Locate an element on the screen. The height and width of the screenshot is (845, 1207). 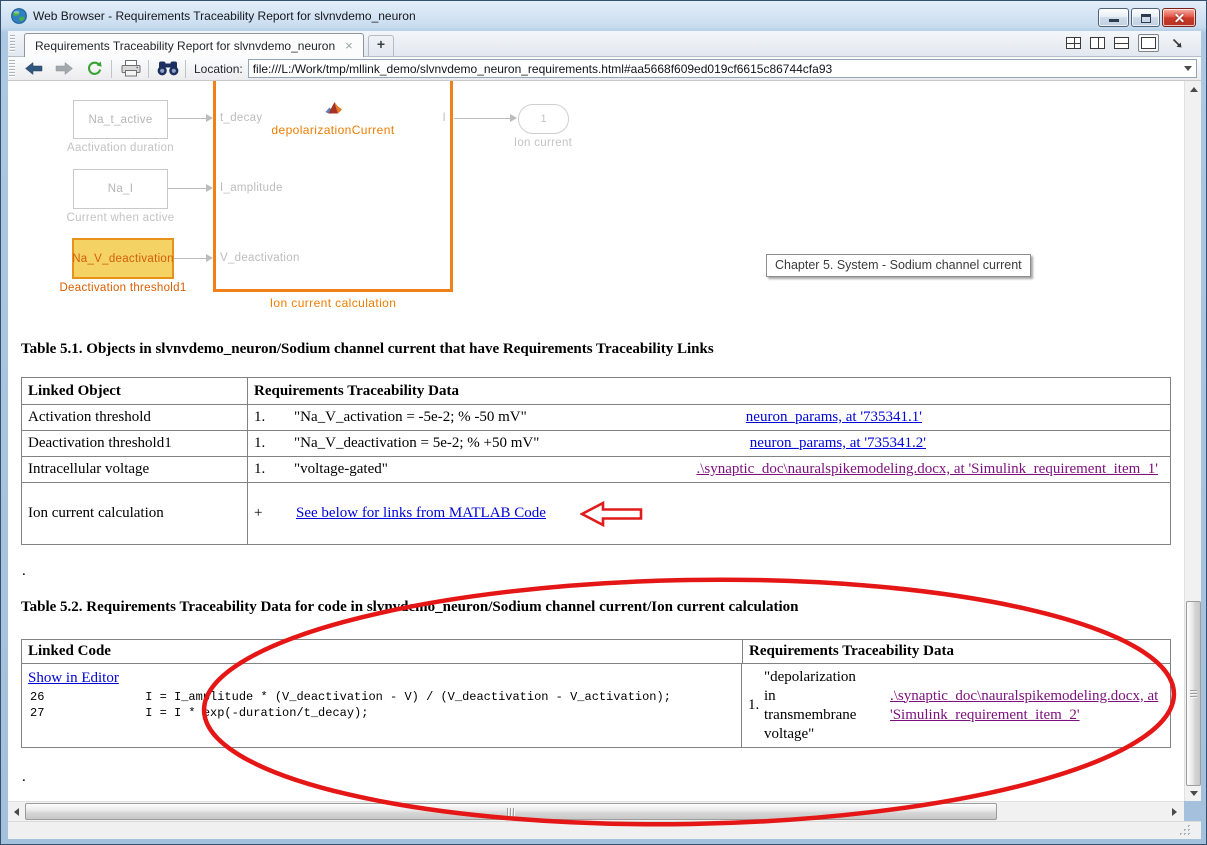
subsystem-caption: Ion current calculation is located at coordinates (333, 303).